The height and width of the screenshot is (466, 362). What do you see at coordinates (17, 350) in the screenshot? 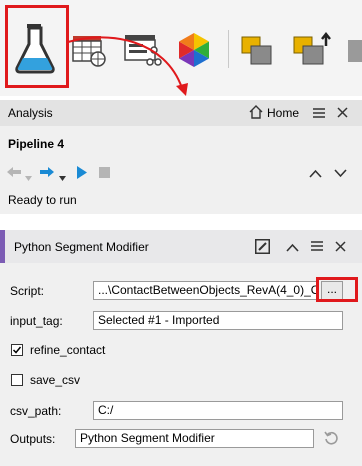
I see `refine-contact-checkbox` at bounding box center [17, 350].